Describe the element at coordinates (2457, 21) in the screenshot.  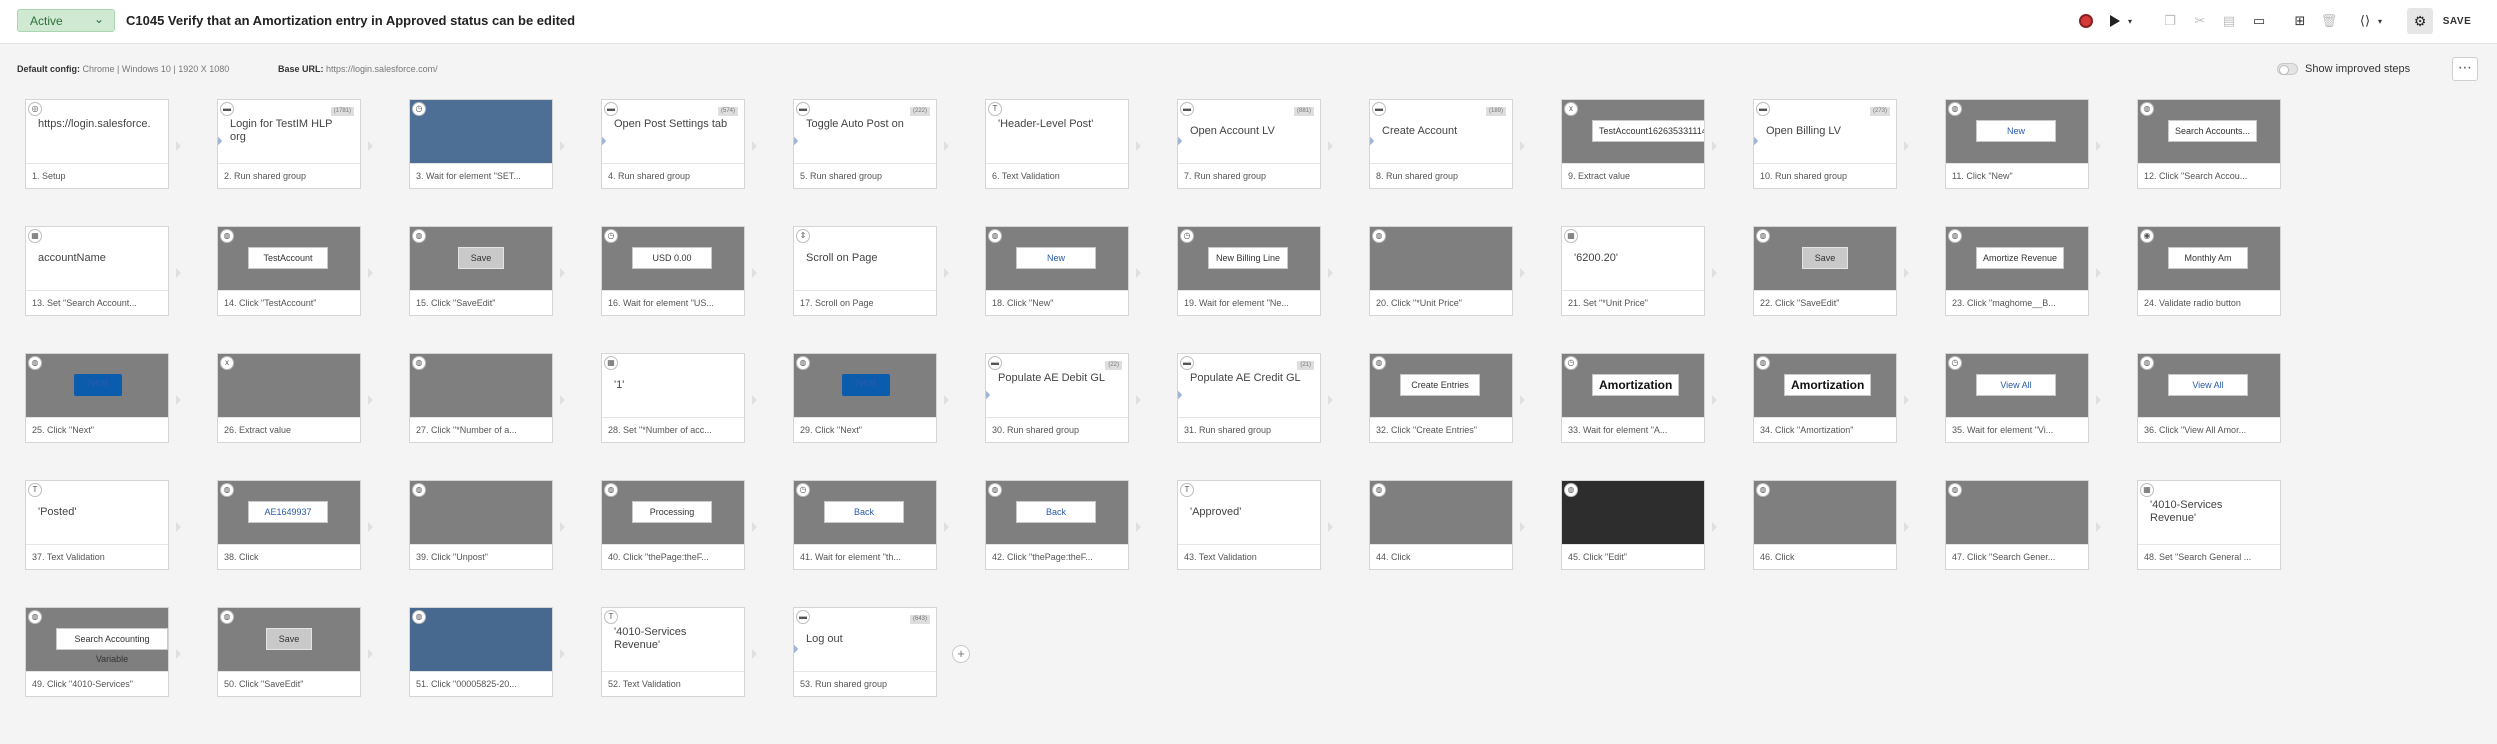
I see `save-button: SAVE` at that location.